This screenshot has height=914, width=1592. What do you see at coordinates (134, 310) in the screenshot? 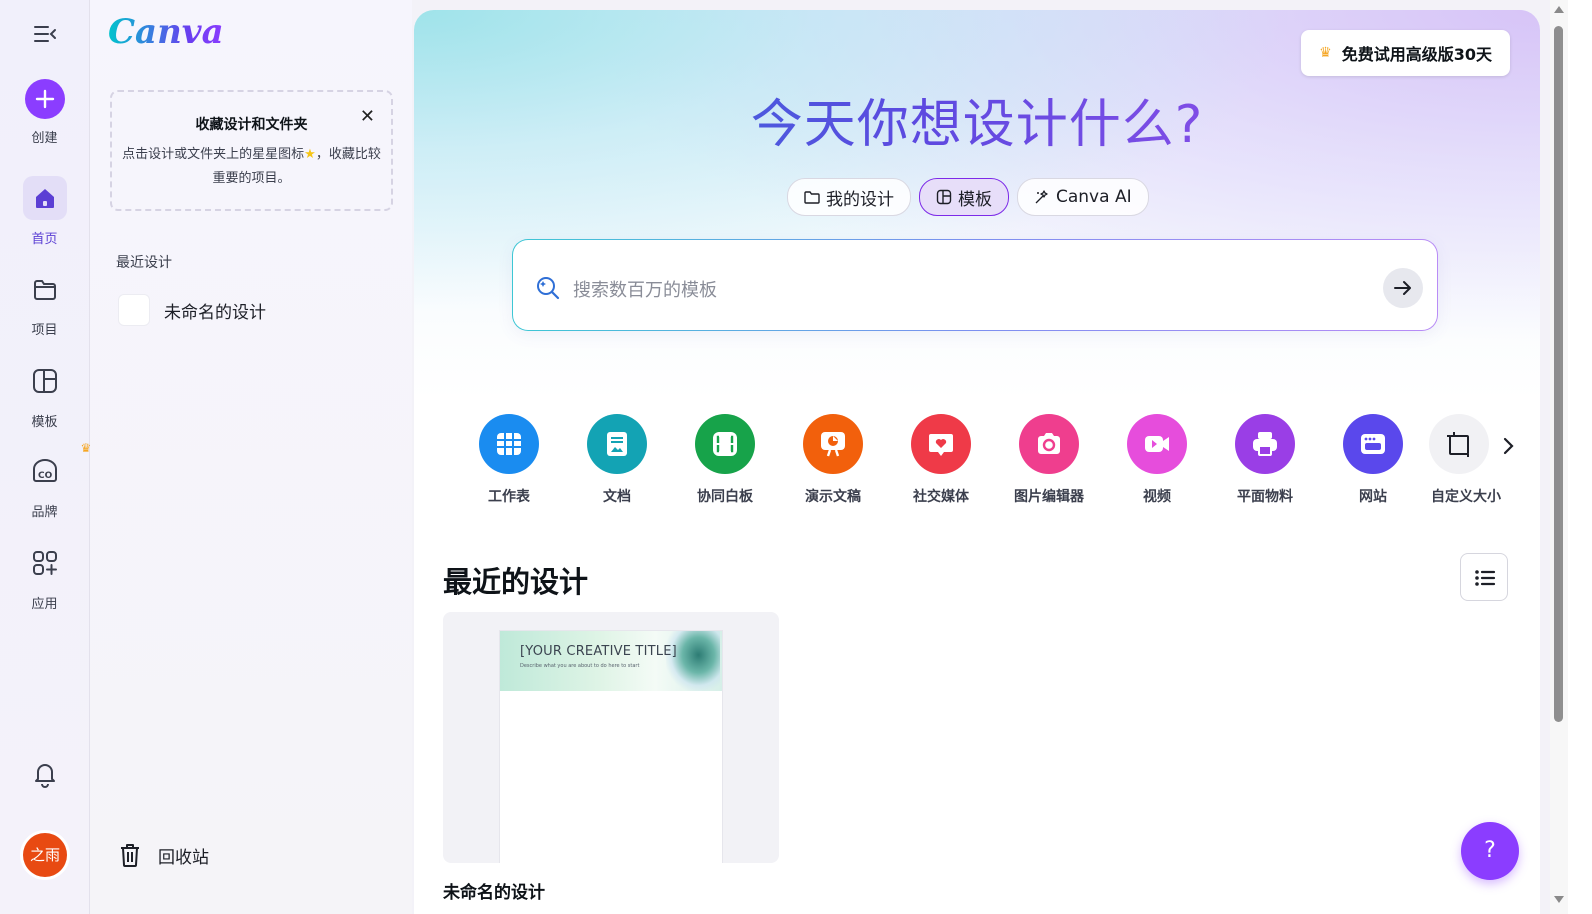
I see `design-thumbnail` at bounding box center [134, 310].